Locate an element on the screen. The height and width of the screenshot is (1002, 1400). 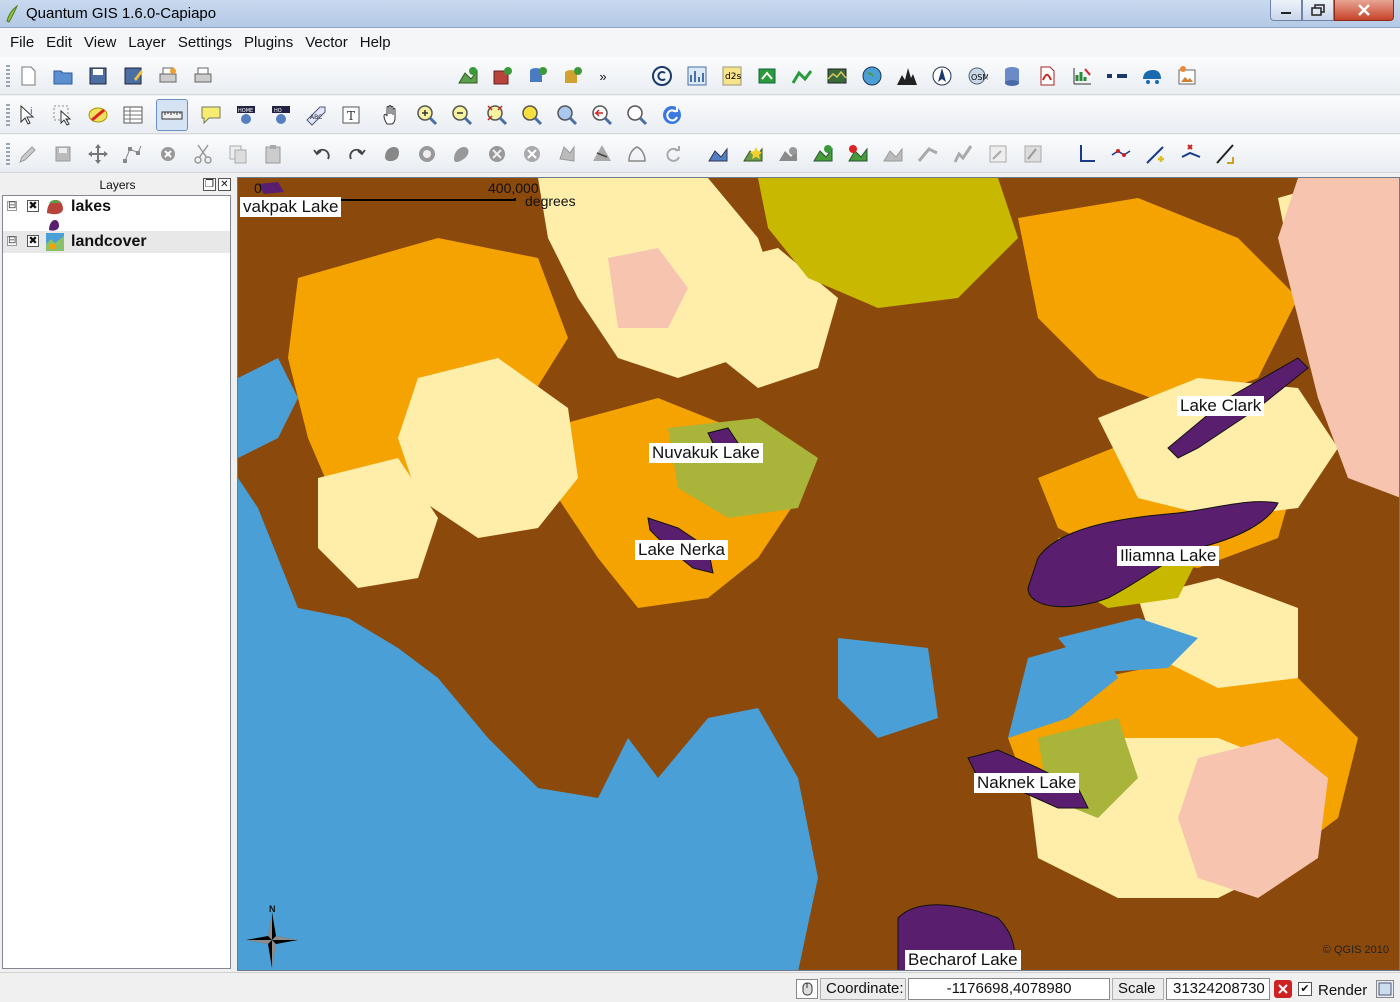
capture-point-button is located at coordinates (718, 154).